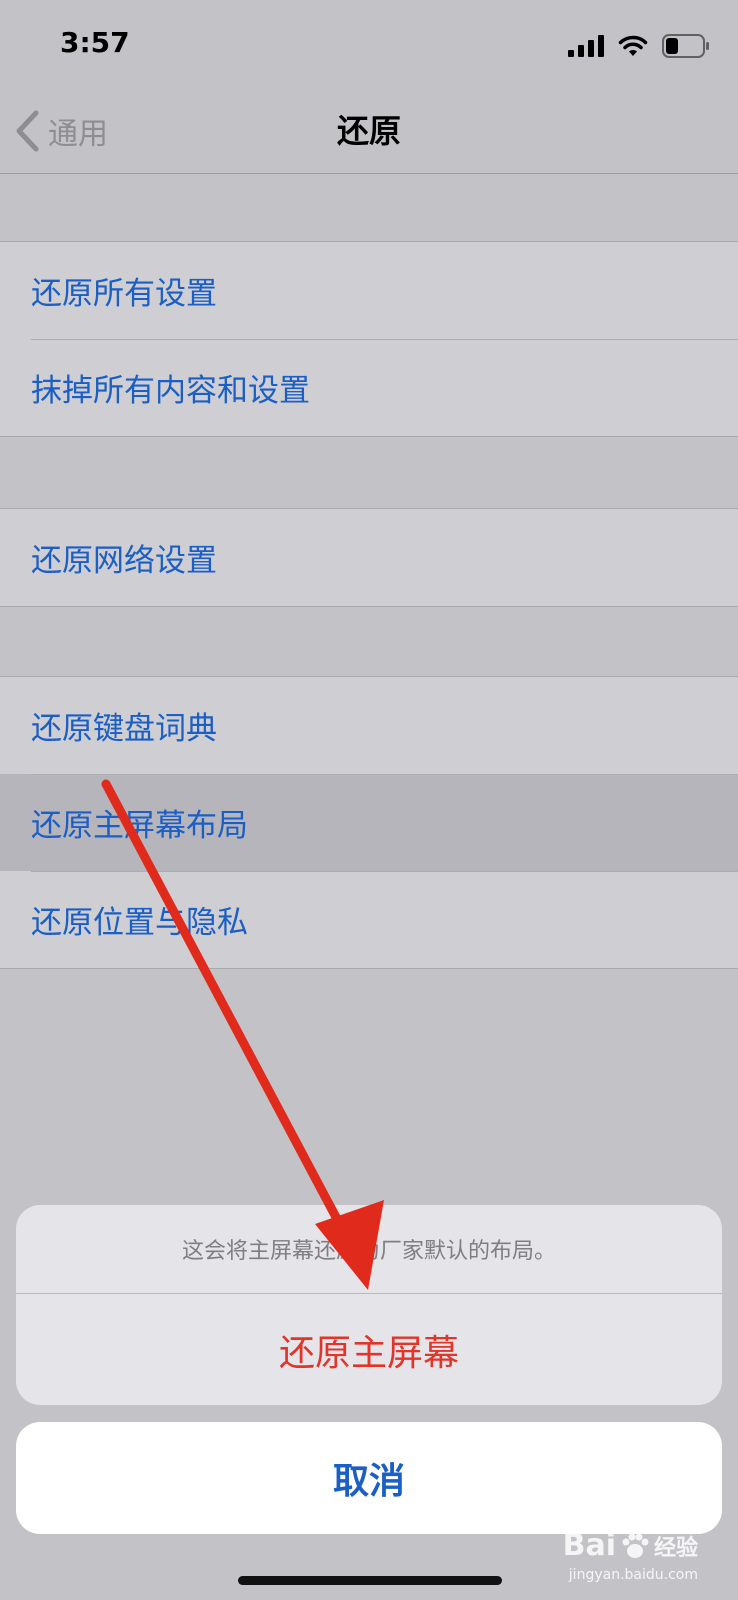  What do you see at coordinates (369, 1249) in the screenshot?
I see `action-sheet-message: 这会将主屏幕还原为厂家默认的布局。` at bounding box center [369, 1249].